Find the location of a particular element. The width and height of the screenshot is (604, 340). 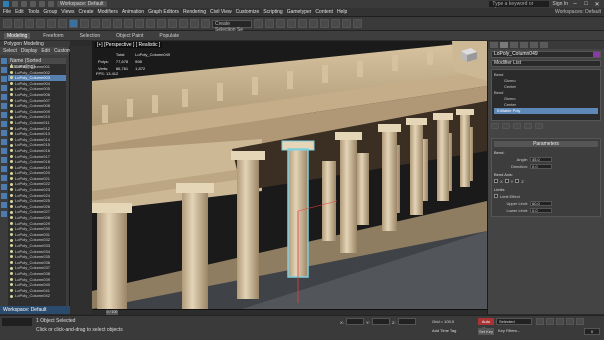

menu-gametyper: Gametyper is located at coordinates (299, 12).